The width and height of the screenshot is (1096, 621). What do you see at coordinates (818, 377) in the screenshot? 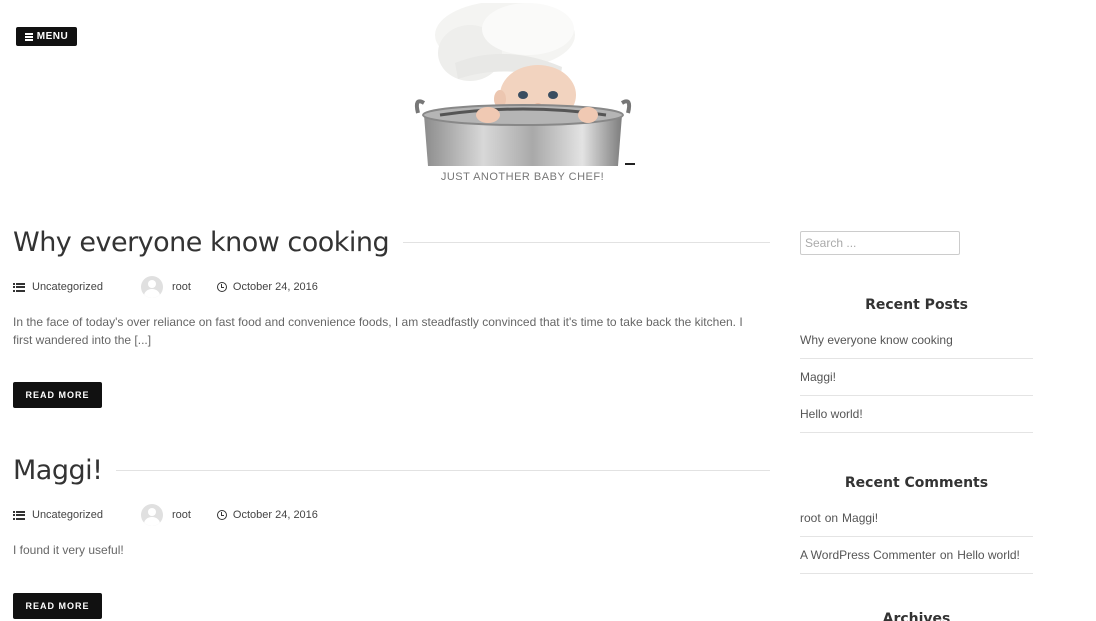
I see `recent-post-link: Maggi!` at bounding box center [818, 377].